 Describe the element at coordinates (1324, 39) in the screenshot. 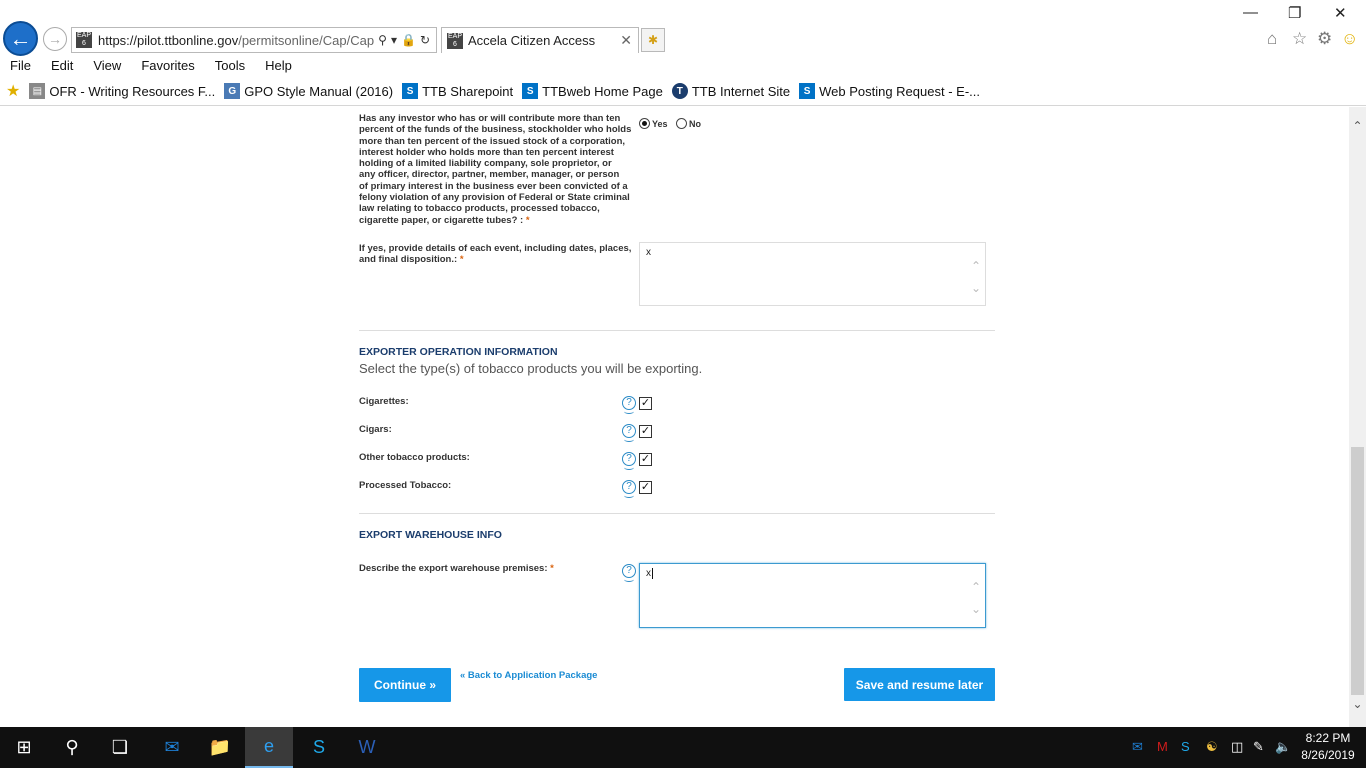

I see `gear-icon: ⚙` at that location.